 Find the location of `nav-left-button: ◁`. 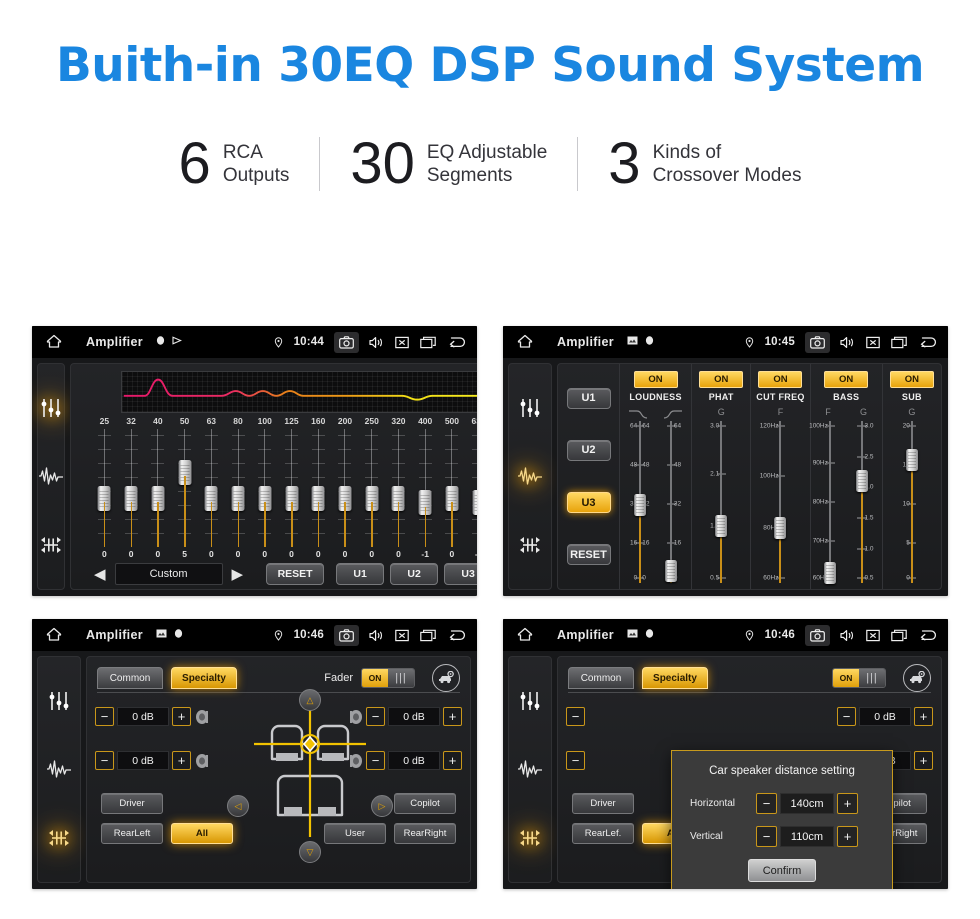

nav-left-button: ◁ is located at coordinates (238, 806).